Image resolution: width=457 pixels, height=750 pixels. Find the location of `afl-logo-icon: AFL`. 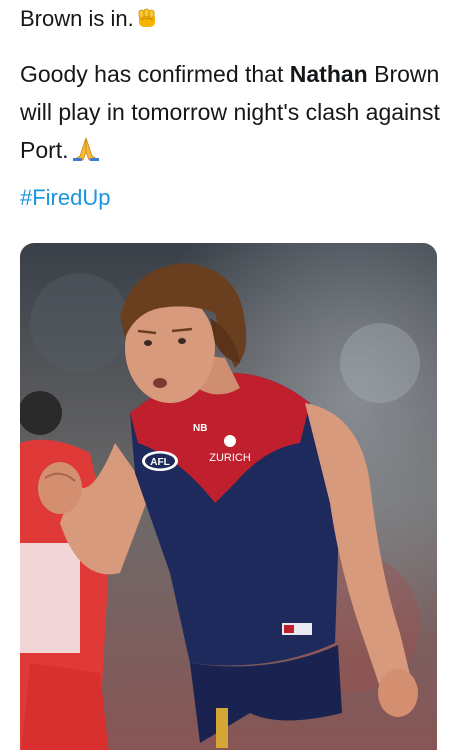

afl-logo-icon: AFL is located at coordinates (160, 461).